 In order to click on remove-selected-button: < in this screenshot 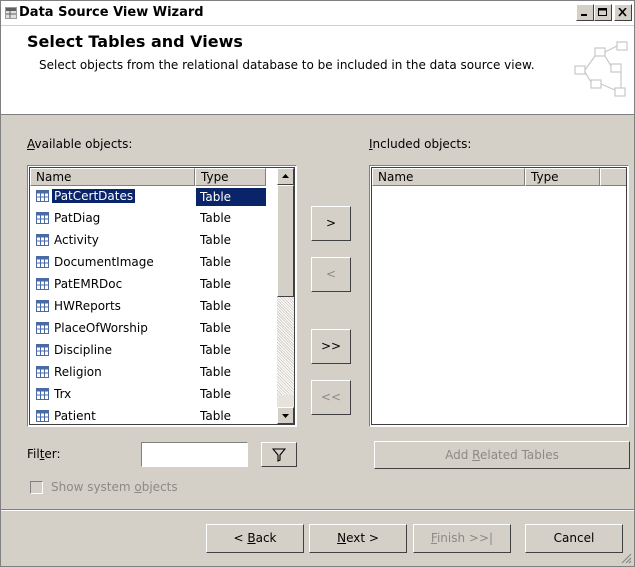, I will do `click(331, 274)`.